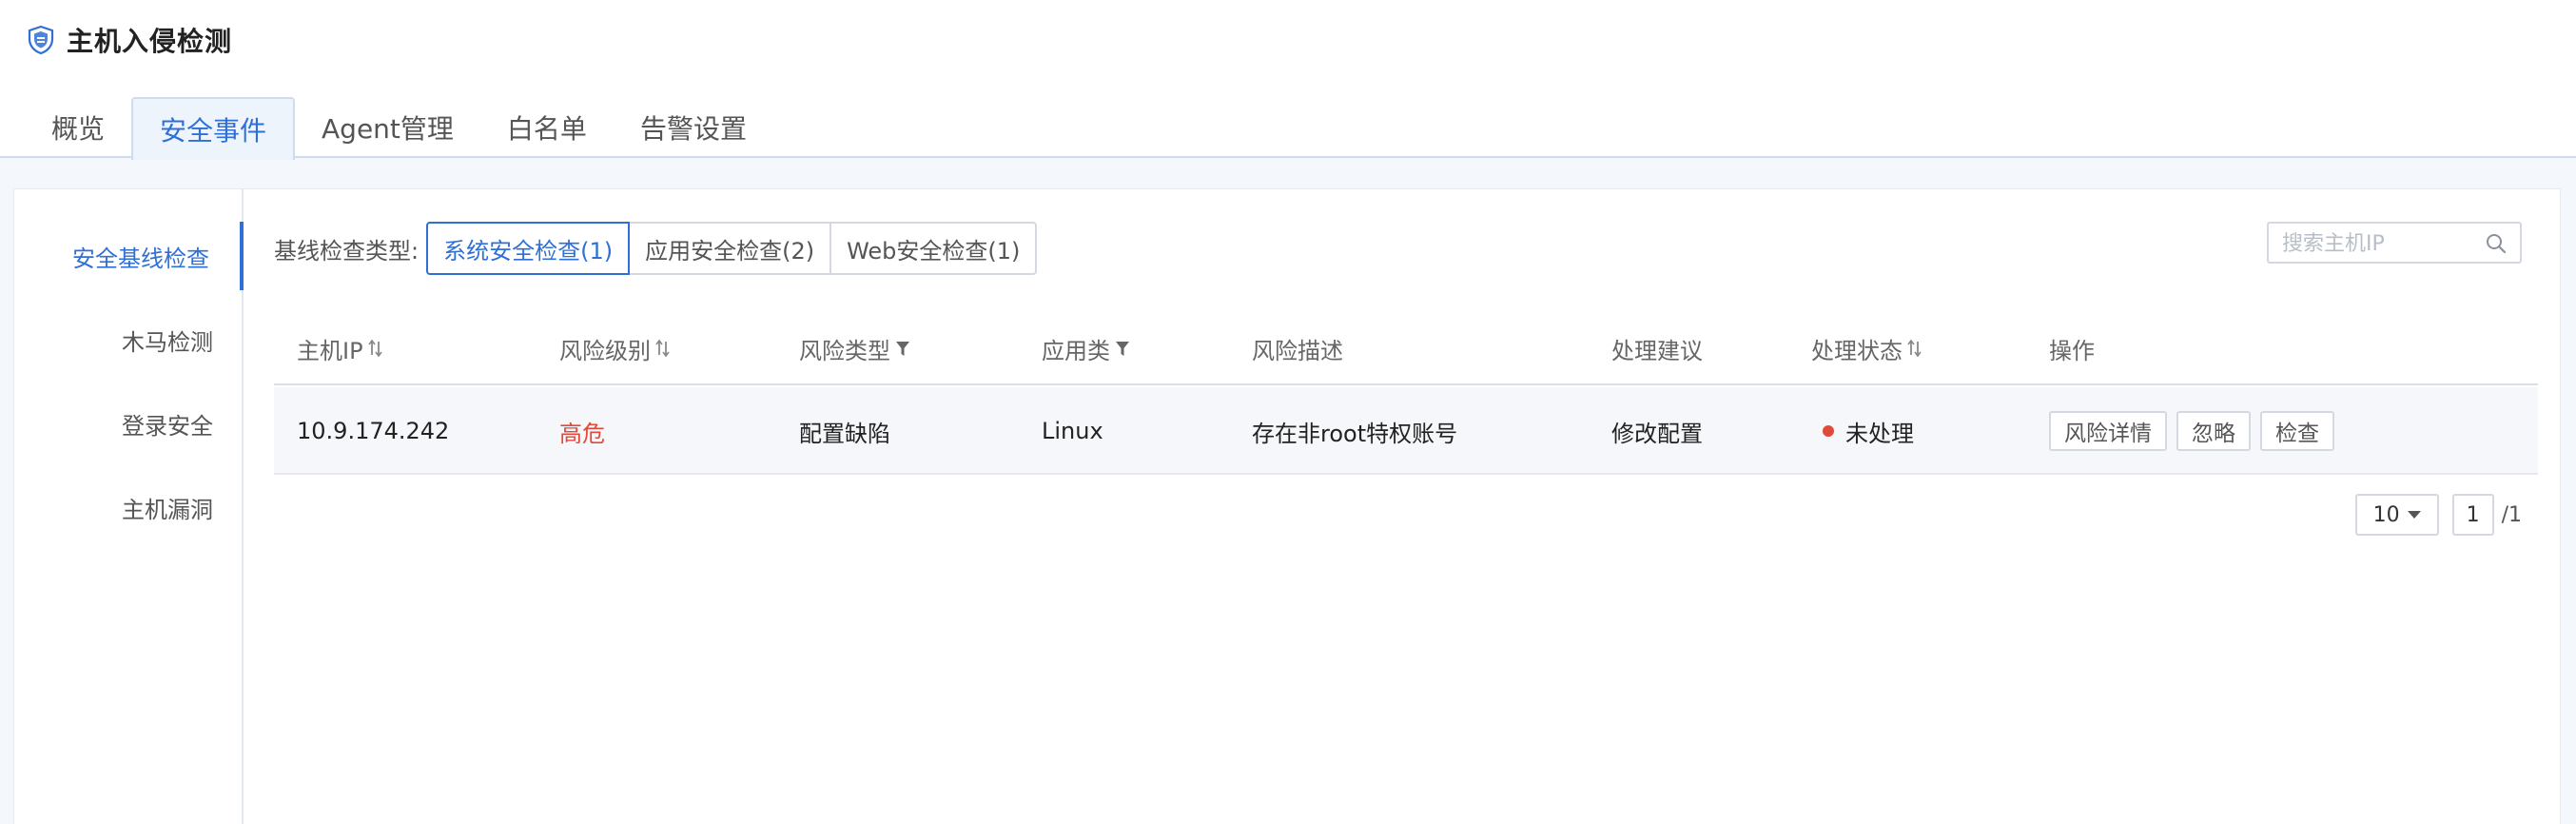  What do you see at coordinates (694, 128) in the screenshot?
I see `tab-alert-settings: 告警设置` at bounding box center [694, 128].